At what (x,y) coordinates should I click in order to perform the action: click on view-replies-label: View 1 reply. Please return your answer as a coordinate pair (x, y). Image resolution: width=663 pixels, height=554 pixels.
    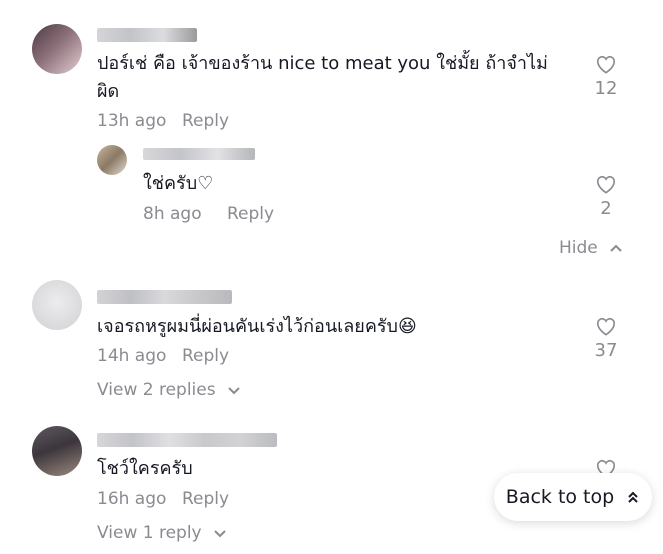
    Looking at the image, I should click on (149, 533).